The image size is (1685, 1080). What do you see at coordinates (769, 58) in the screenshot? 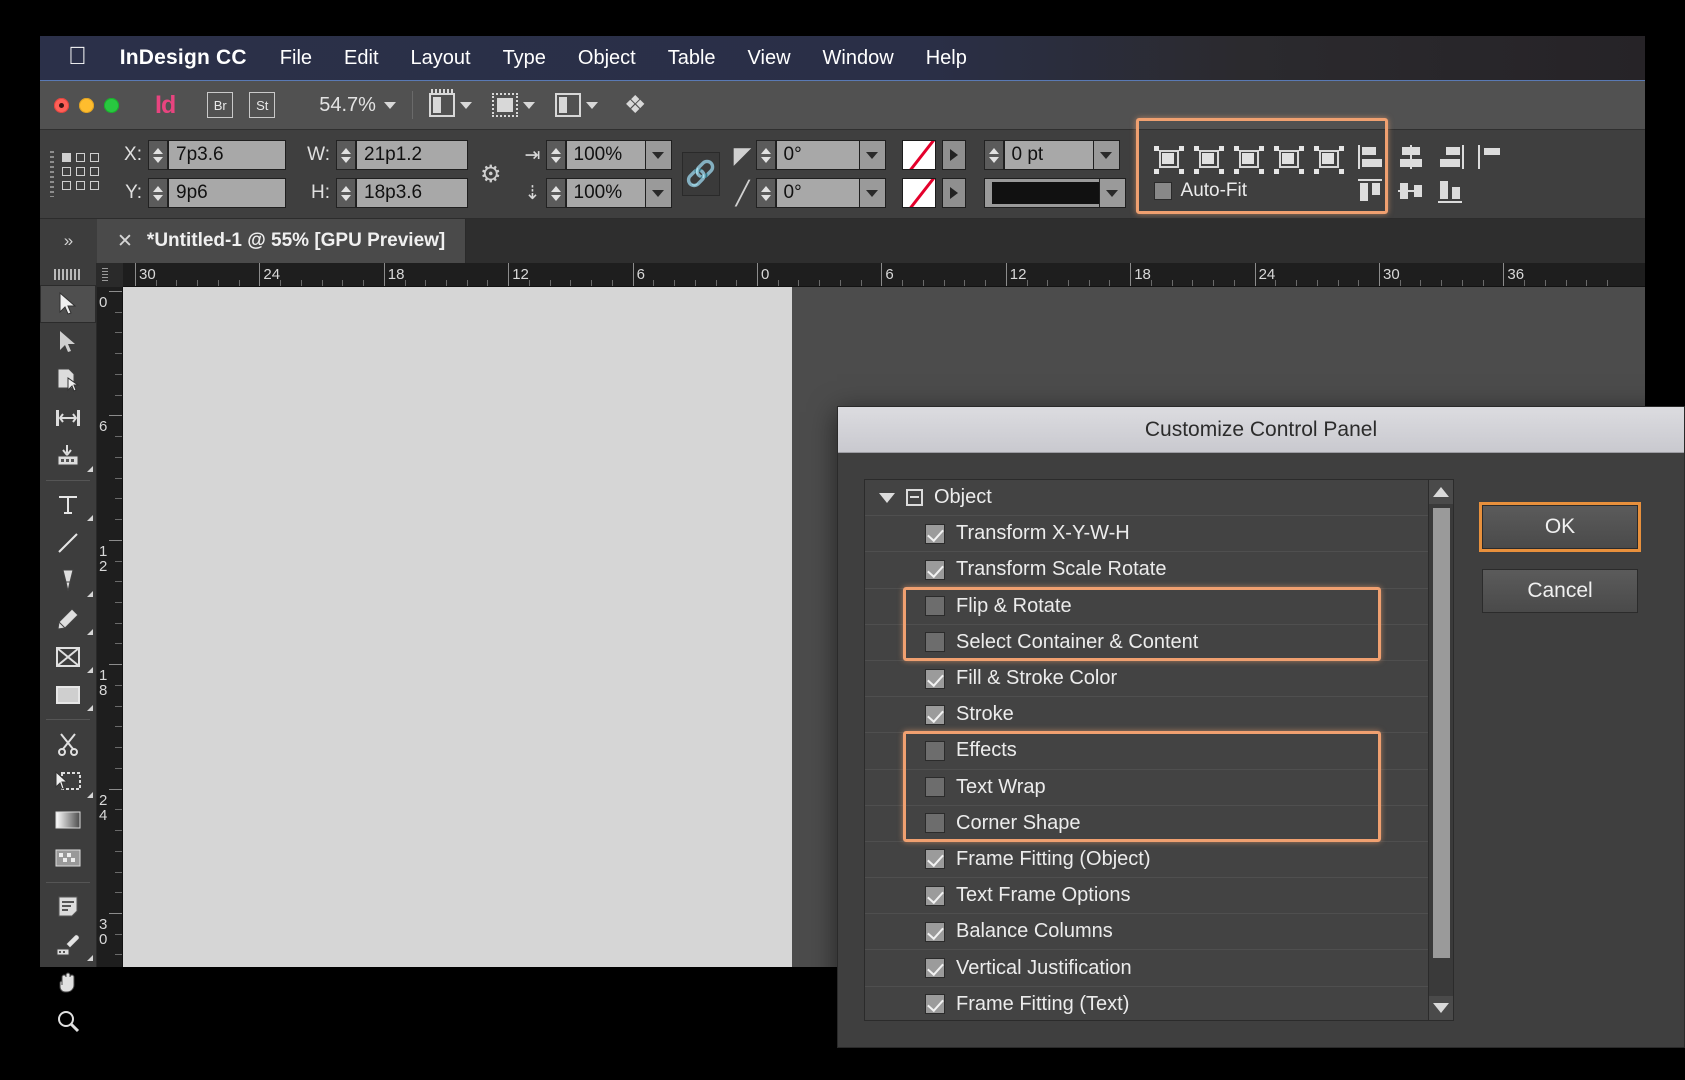
I see `menu-item-view: View` at bounding box center [769, 58].